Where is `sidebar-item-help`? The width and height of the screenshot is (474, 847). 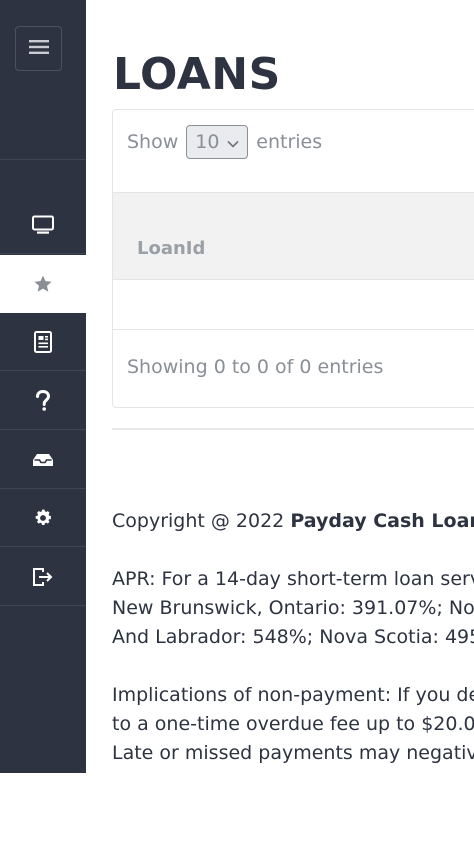 sidebar-item-help is located at coordinates (43, 401).